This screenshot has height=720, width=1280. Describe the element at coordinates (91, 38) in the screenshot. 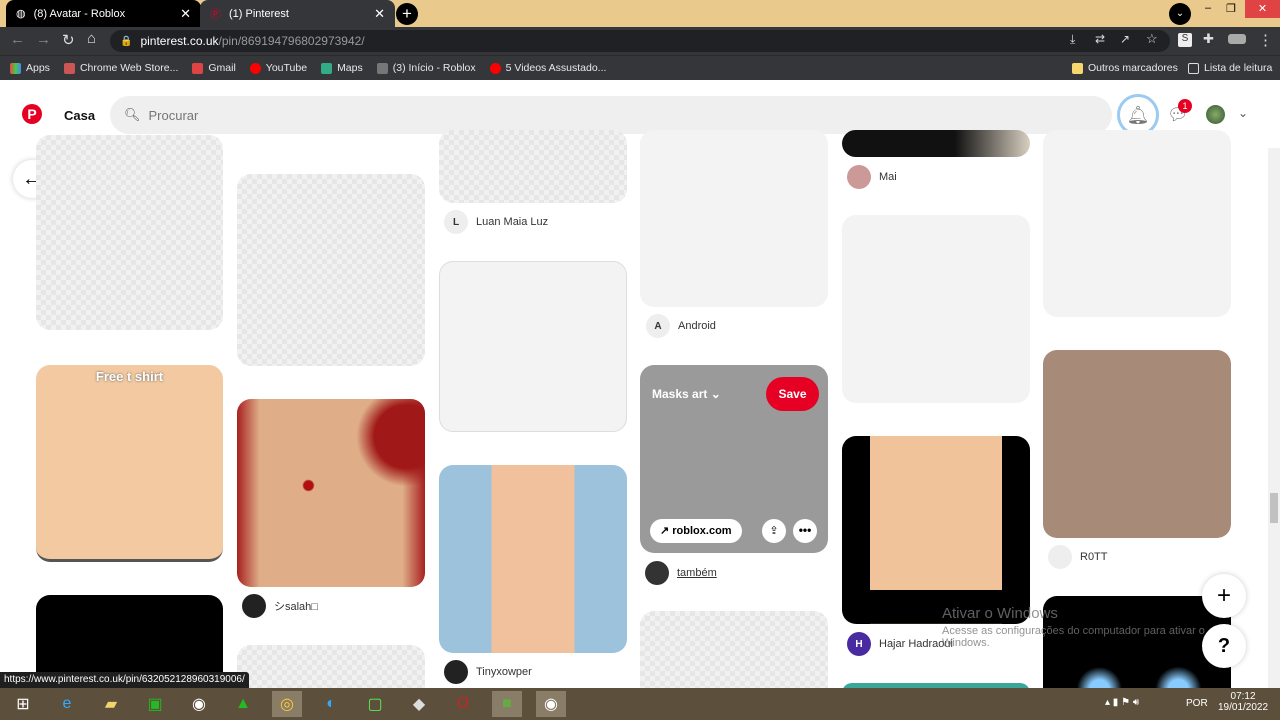

I see `home-button: ⌂` at that location.